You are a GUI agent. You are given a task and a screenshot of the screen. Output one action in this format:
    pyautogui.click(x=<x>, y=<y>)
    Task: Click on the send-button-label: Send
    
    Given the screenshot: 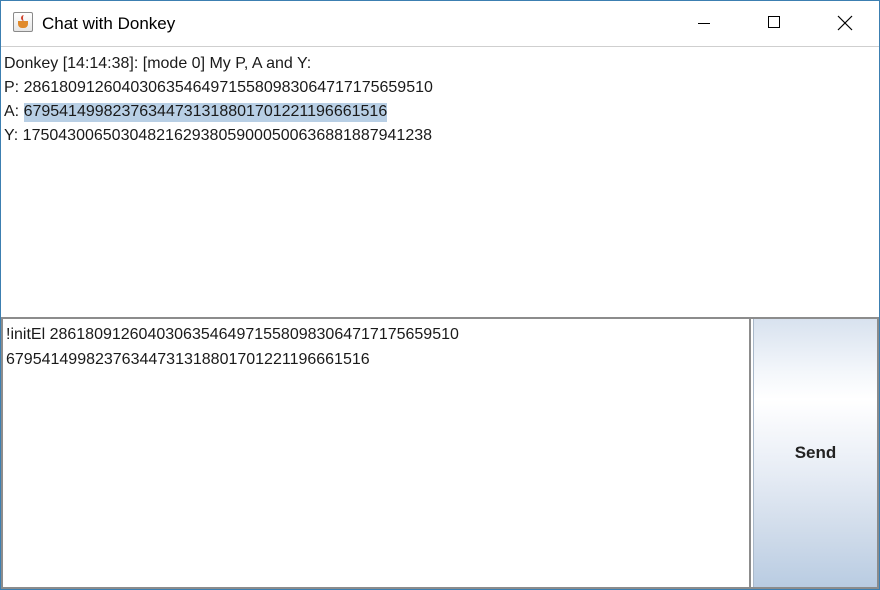 What is the action you would take?
    pyautogui.click(x=815, y=452)
    